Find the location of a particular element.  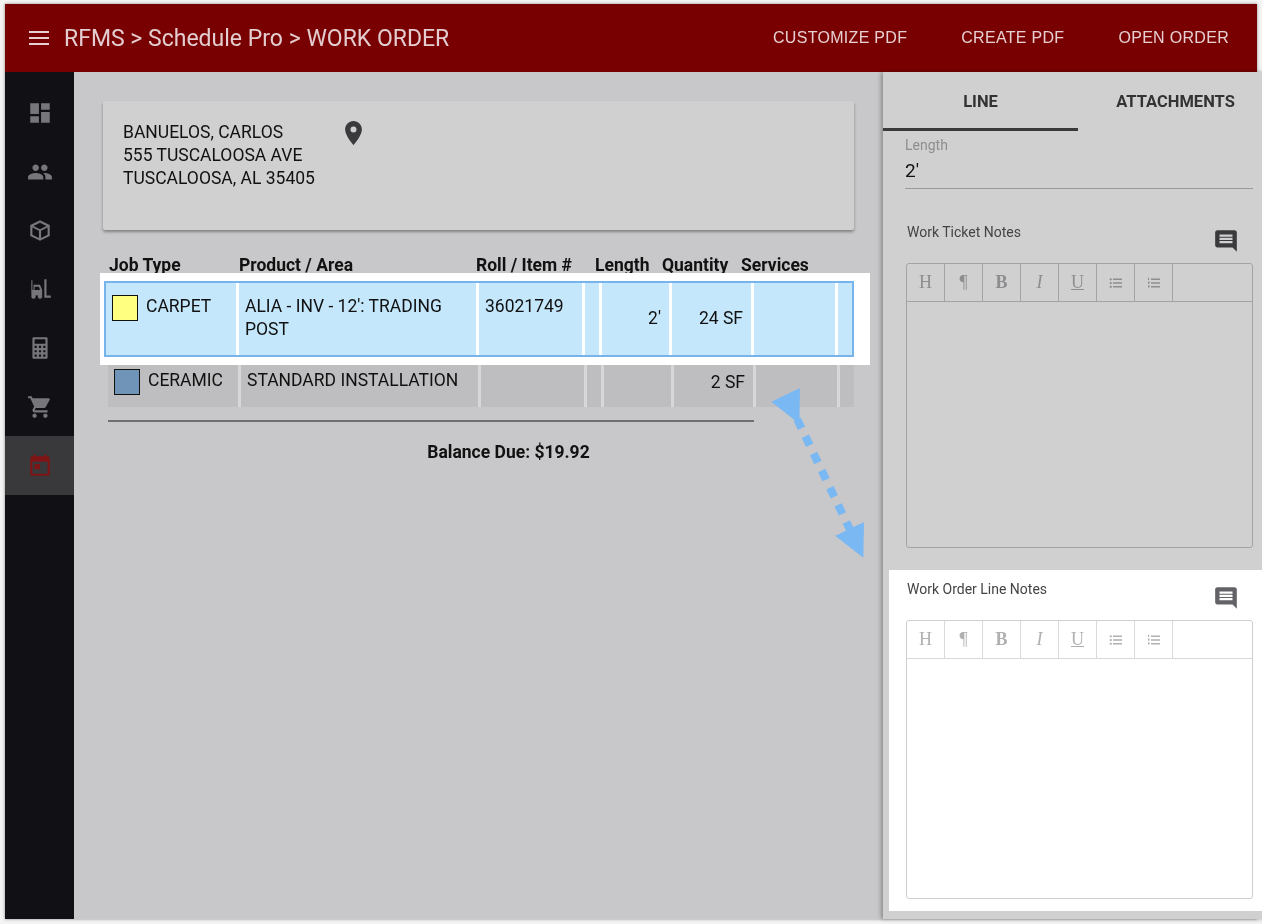

column-header: Product / Area is located at coordinates (296, 265).